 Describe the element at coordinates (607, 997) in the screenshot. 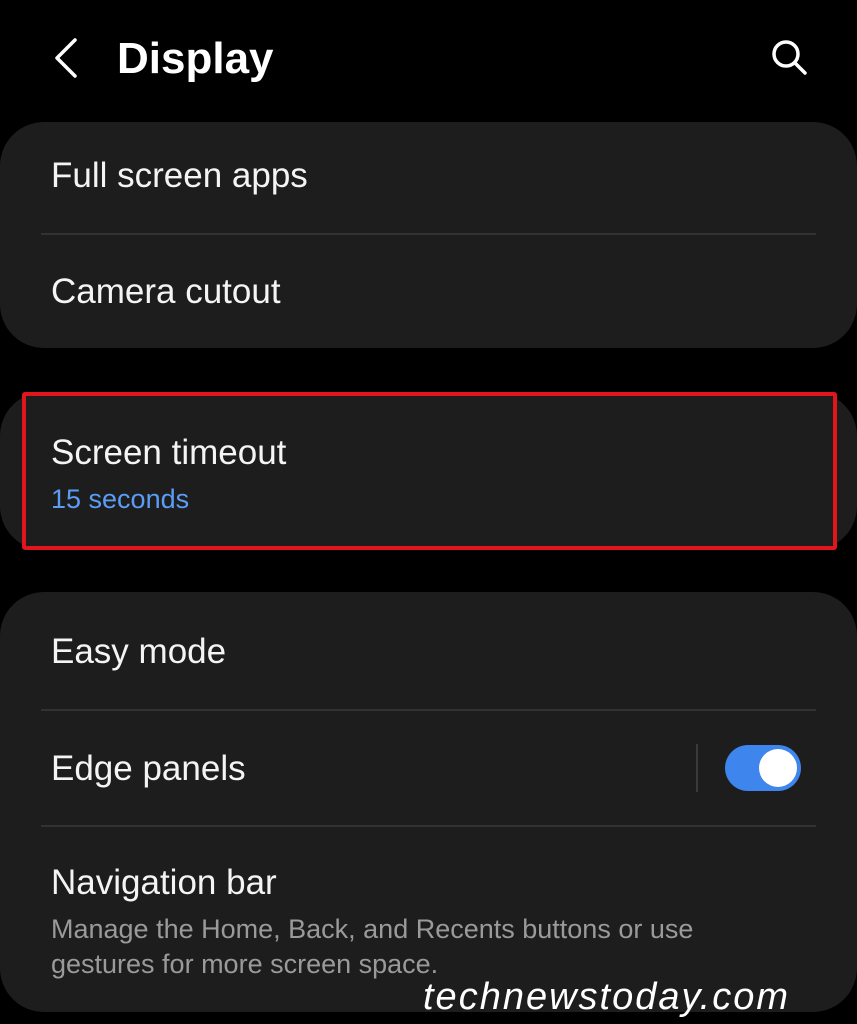

I see `watermark: technewstoday.com` at that location.